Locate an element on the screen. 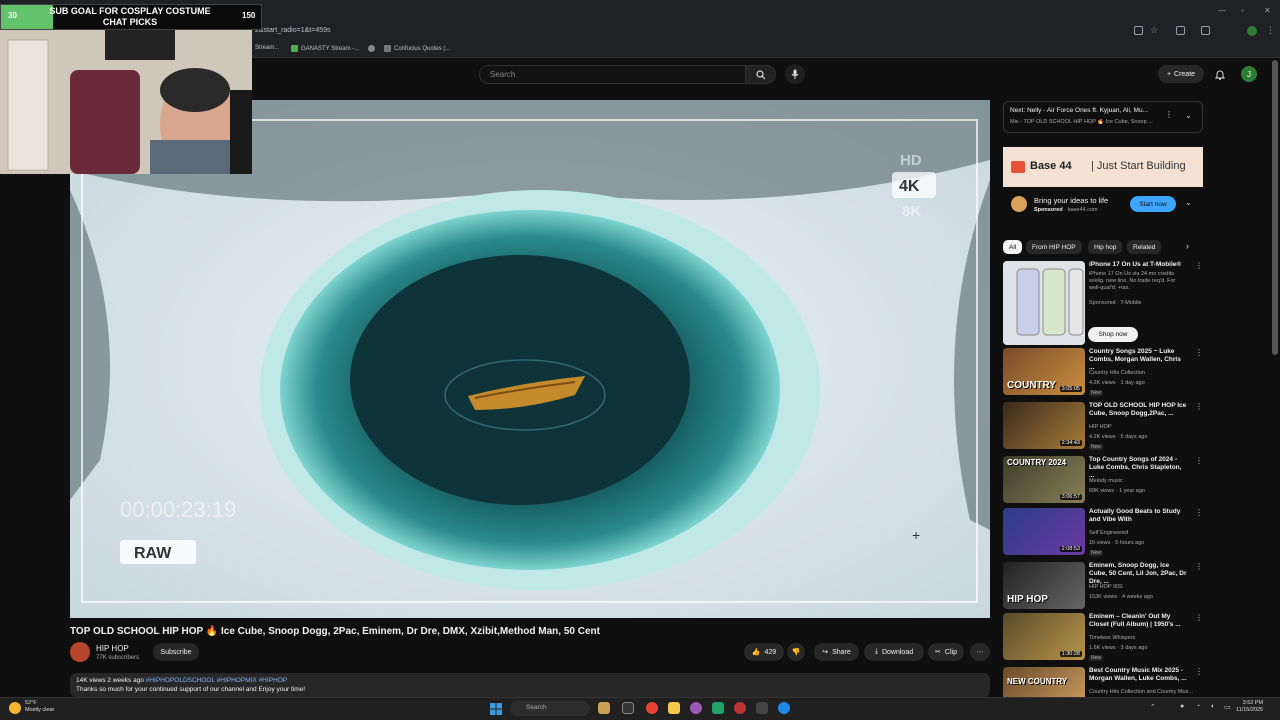  weather-icon is located at coordinates (15, 708).